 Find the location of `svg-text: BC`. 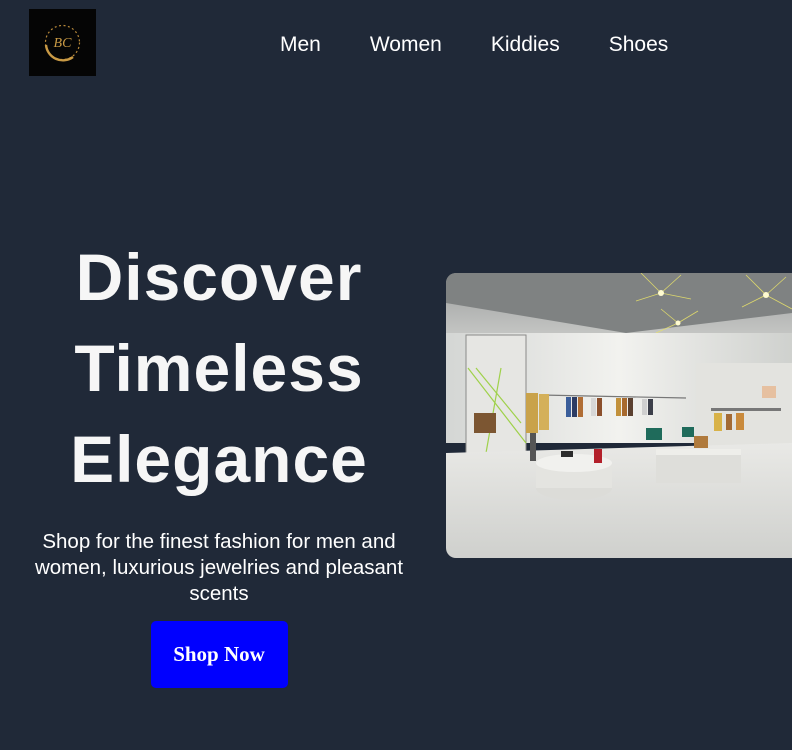

svg-text: BC is located at coordinates (63, 43).